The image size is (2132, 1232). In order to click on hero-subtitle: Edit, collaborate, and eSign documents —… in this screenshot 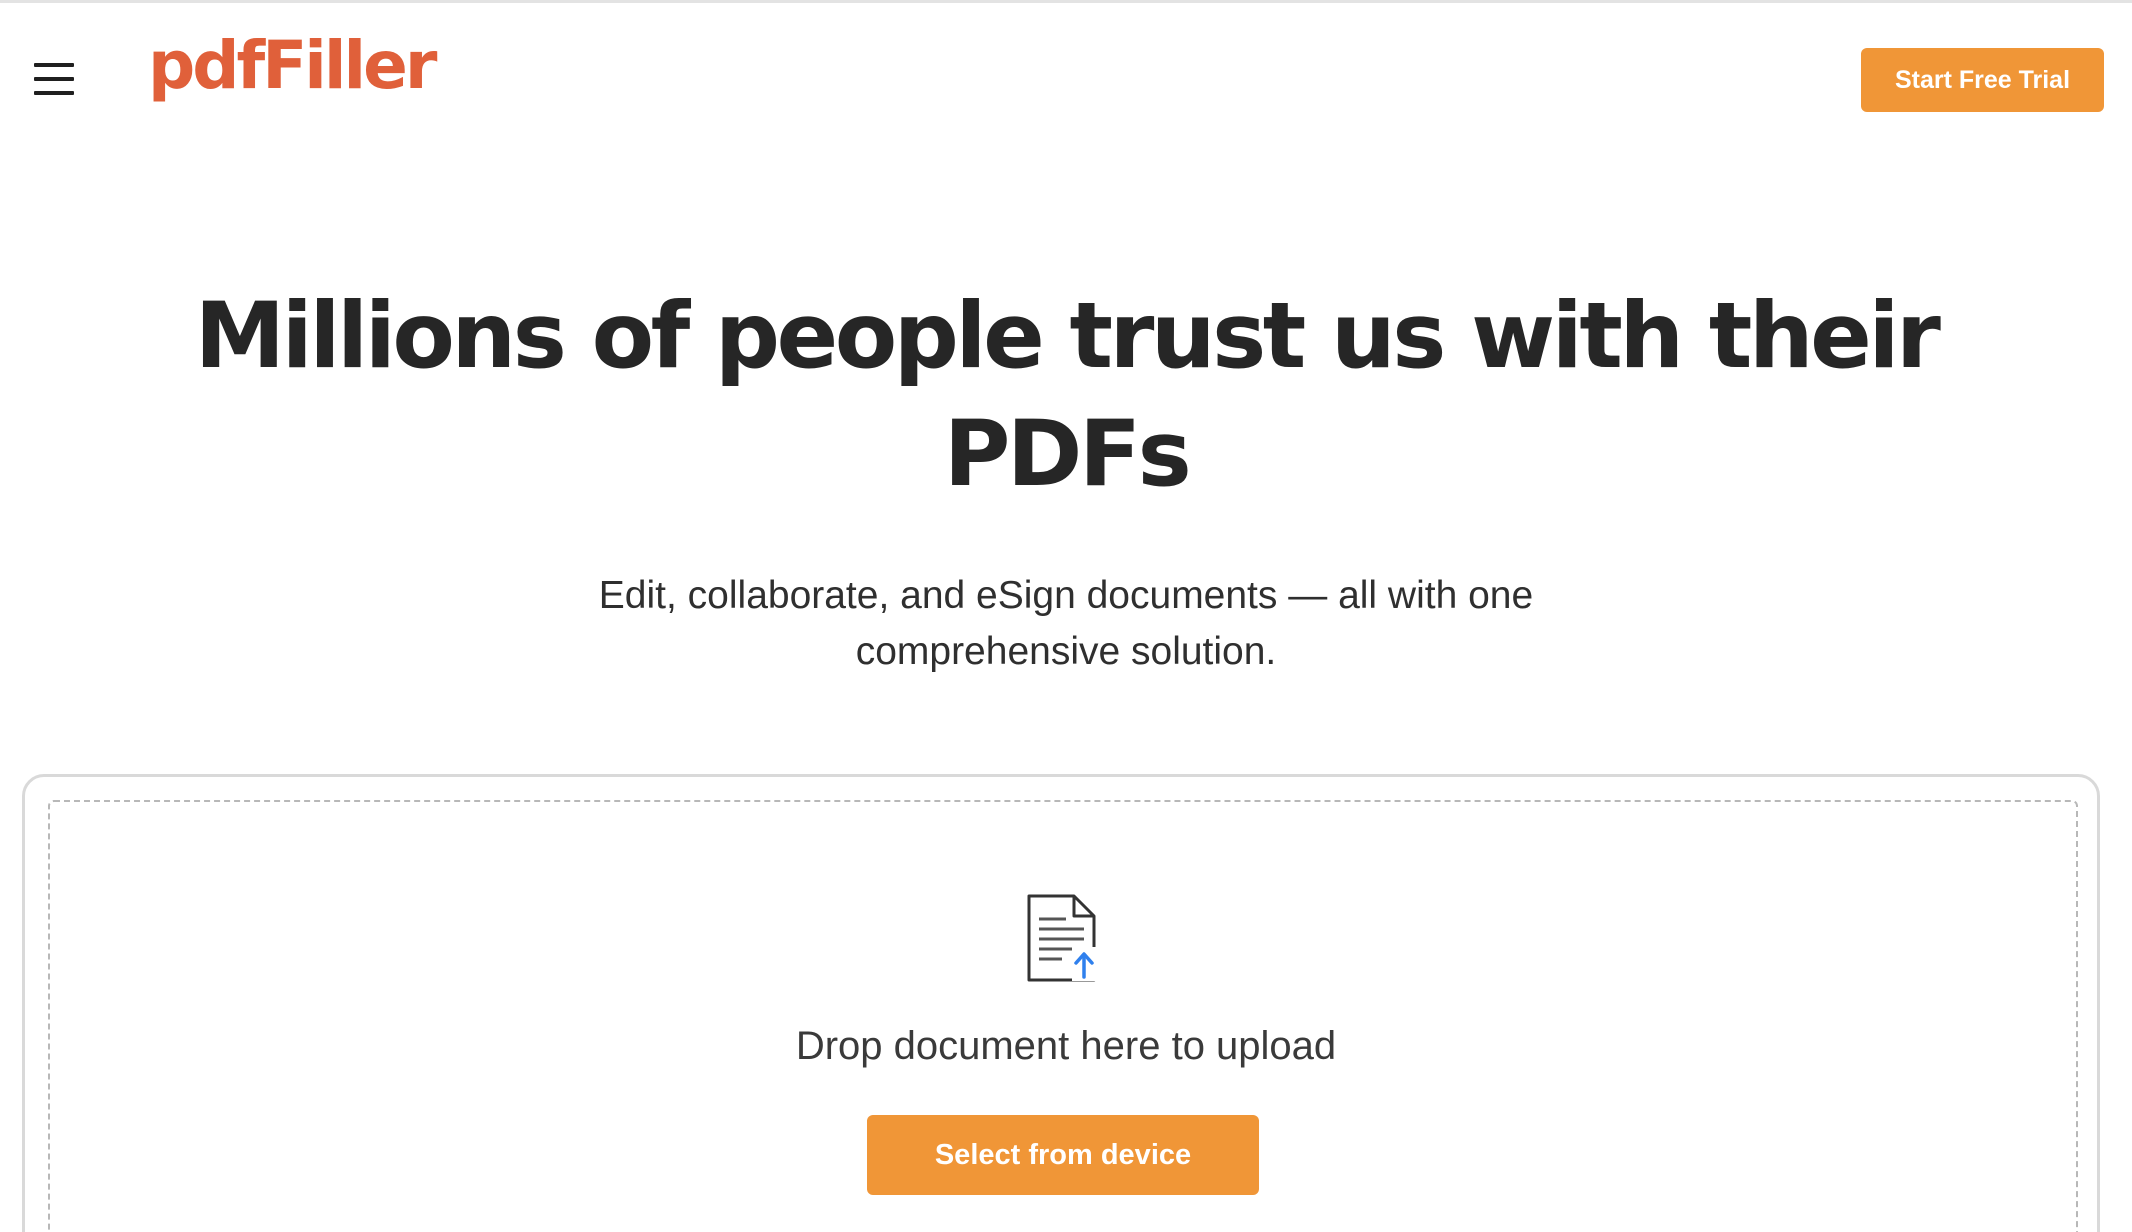, I will do `click(1066, 623)`.